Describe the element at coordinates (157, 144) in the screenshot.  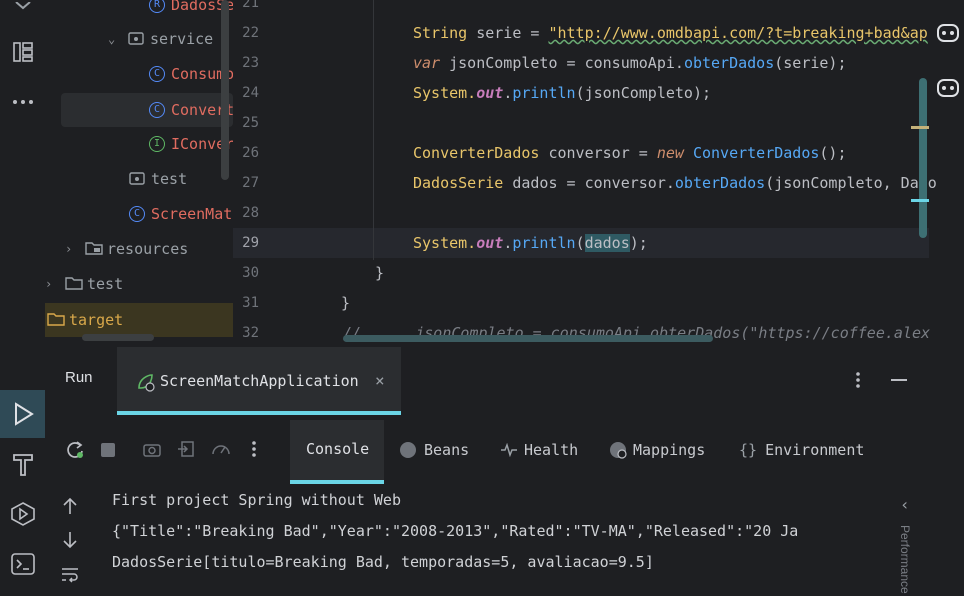
I see `interface-icon: I` at that location.